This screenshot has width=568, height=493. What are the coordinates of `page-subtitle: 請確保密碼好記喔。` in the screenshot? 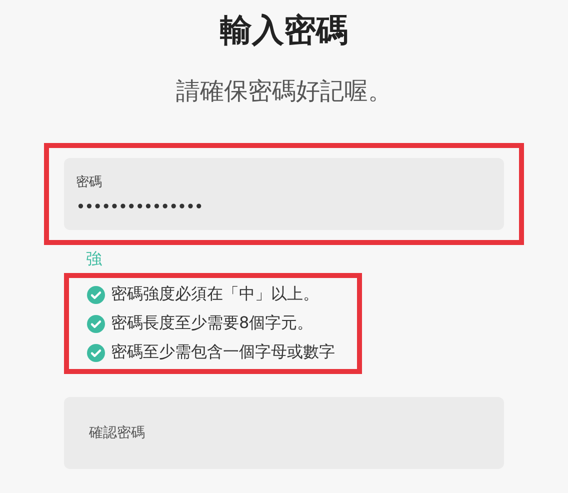 It's located at (284, 91).